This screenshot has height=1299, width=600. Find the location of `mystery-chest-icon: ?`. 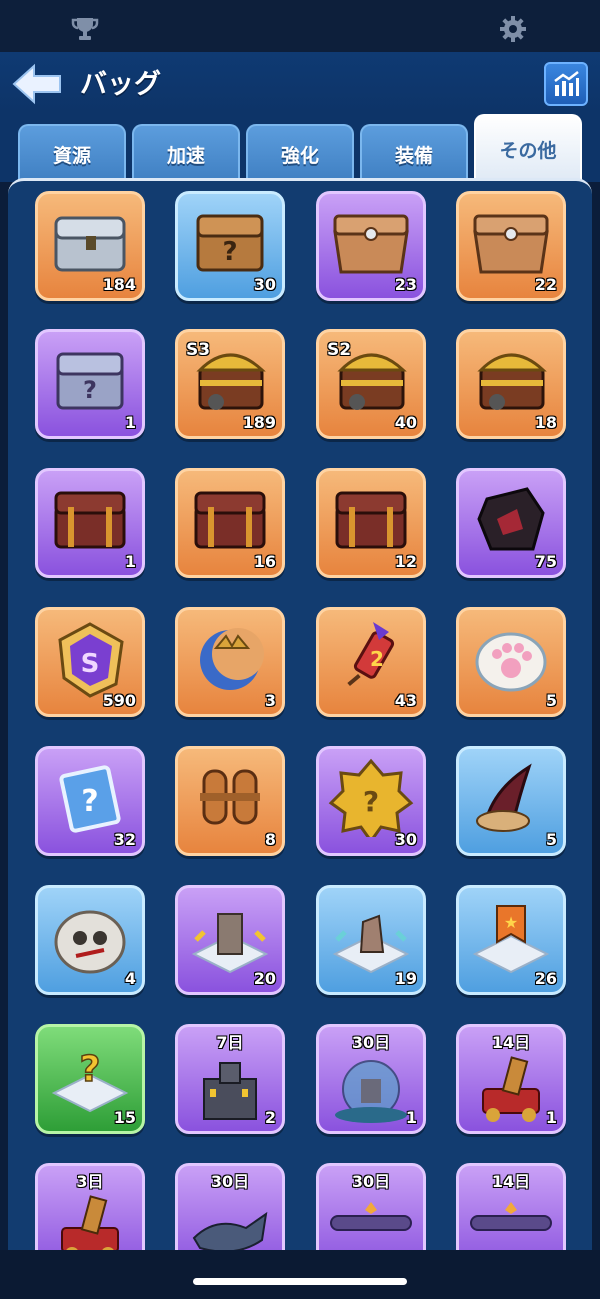

mystery-chest-icon: ? is located at coordinates (230, 243).